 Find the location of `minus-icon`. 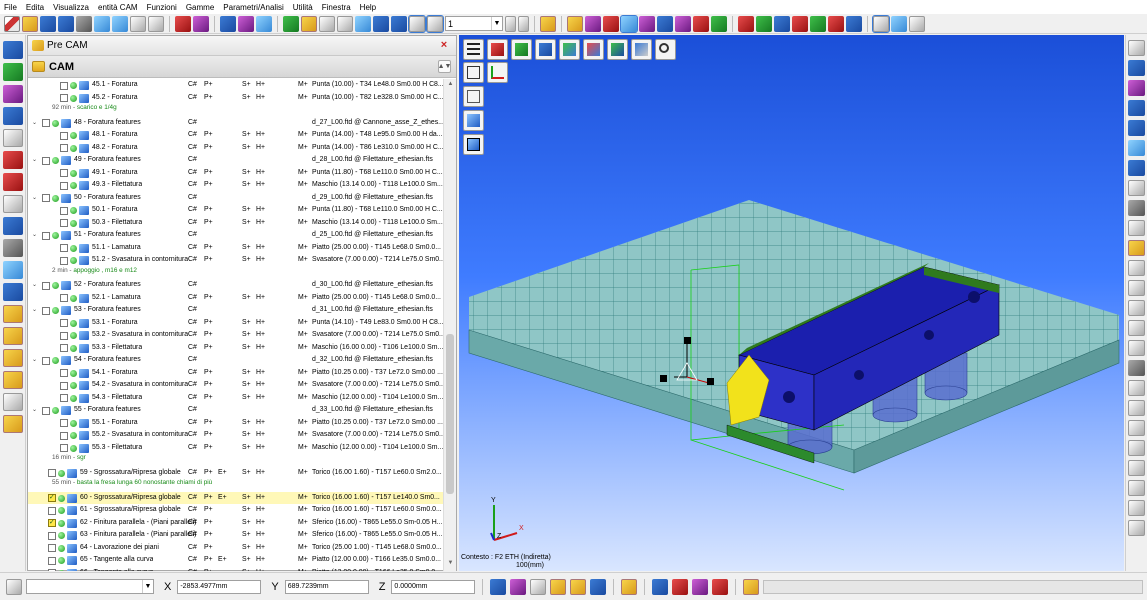

minus-icon is located at coordinates (510, 23).